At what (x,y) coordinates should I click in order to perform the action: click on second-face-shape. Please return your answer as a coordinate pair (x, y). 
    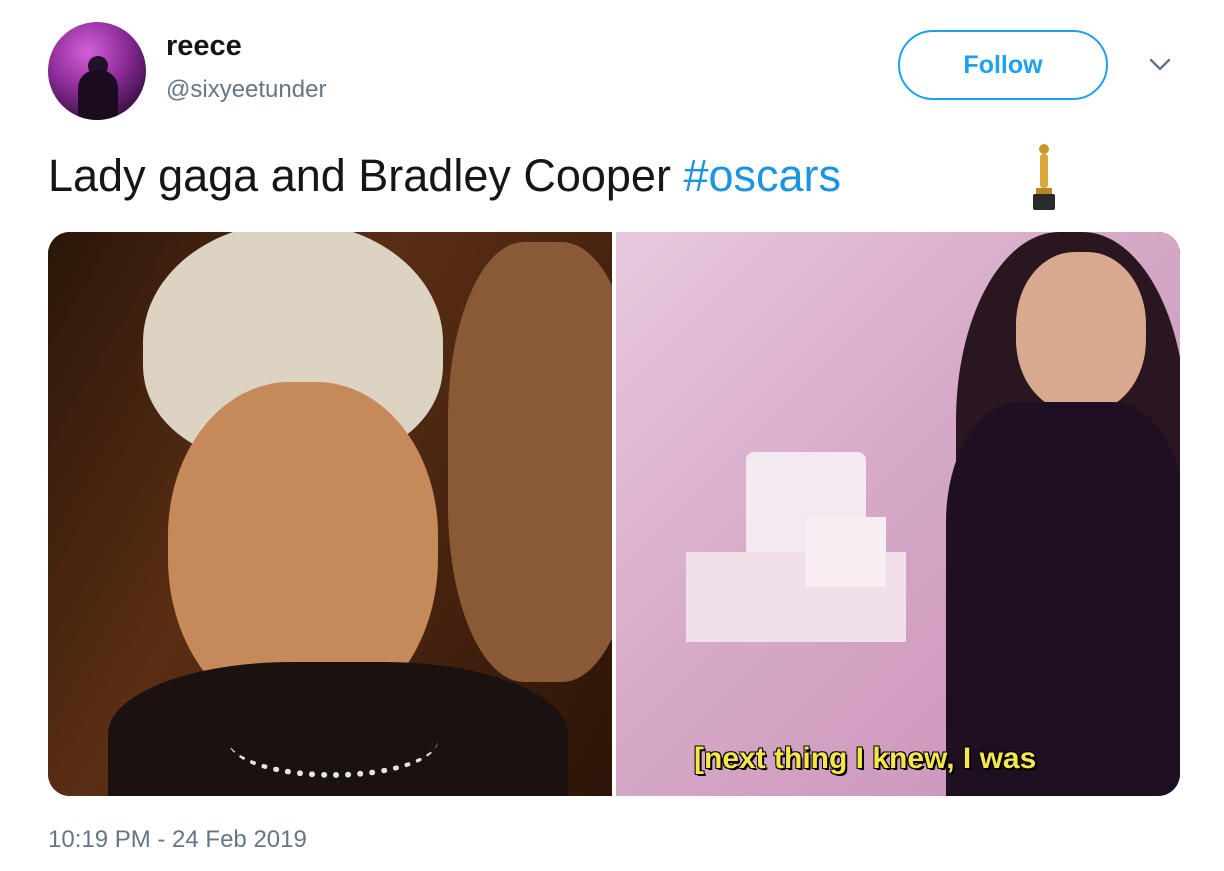
    Looking at the image, I should click on (530, 462).